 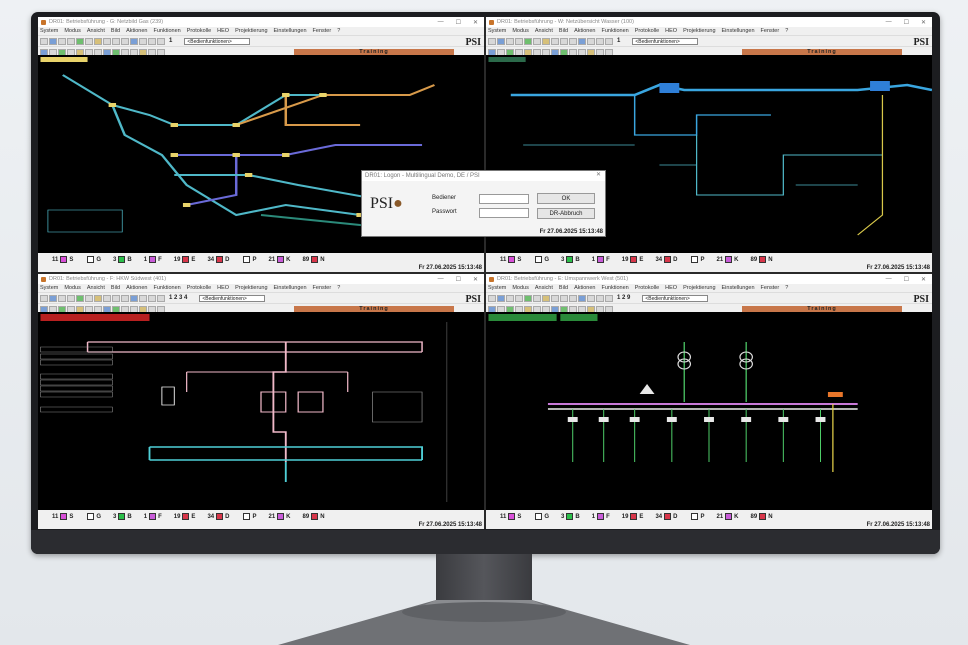 What do you see at coordinates (170, 41) in the screenshot?
I see `page-selector: 1` at bounding box center [170, 41].